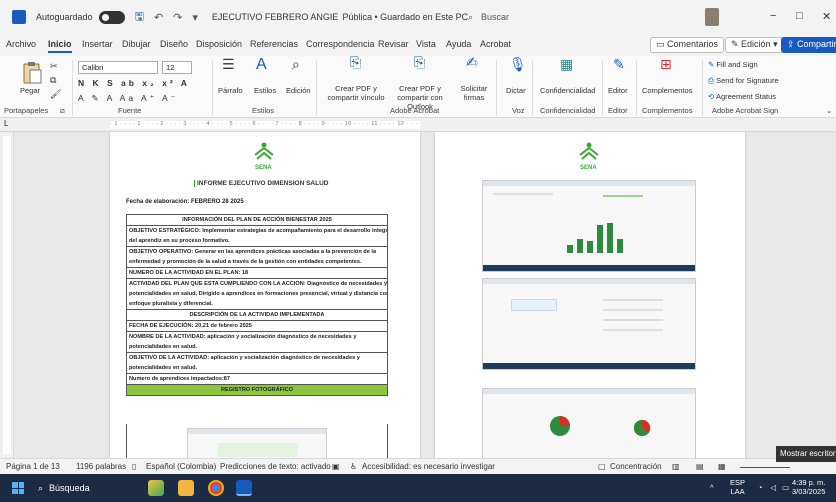 The image size is (836, 502). What do you see at coordinates (676, 466) in the screenshot?
I see `read-mode-icon: ▥` at bounding box center [676, 466].